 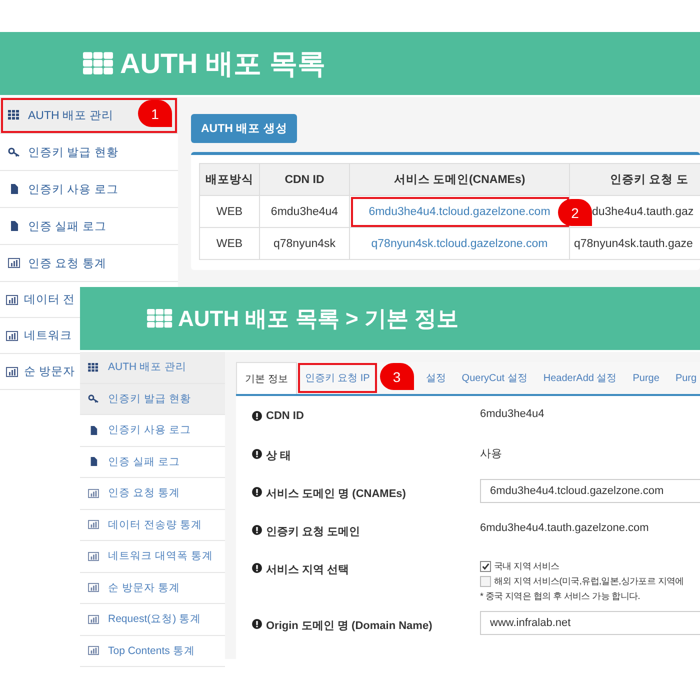 What do you see at coordinates (155, 113) in the screenshot?
I see `callout-badge: 1` at bounding box center [155, 113].